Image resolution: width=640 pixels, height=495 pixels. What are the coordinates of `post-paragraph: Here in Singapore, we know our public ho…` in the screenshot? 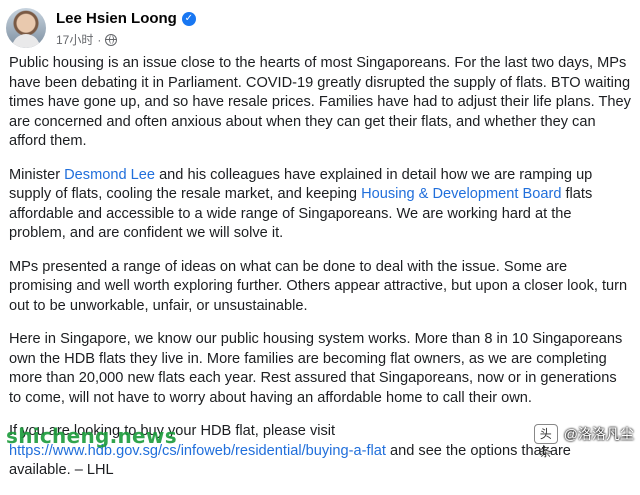 It's located at (316, 368).